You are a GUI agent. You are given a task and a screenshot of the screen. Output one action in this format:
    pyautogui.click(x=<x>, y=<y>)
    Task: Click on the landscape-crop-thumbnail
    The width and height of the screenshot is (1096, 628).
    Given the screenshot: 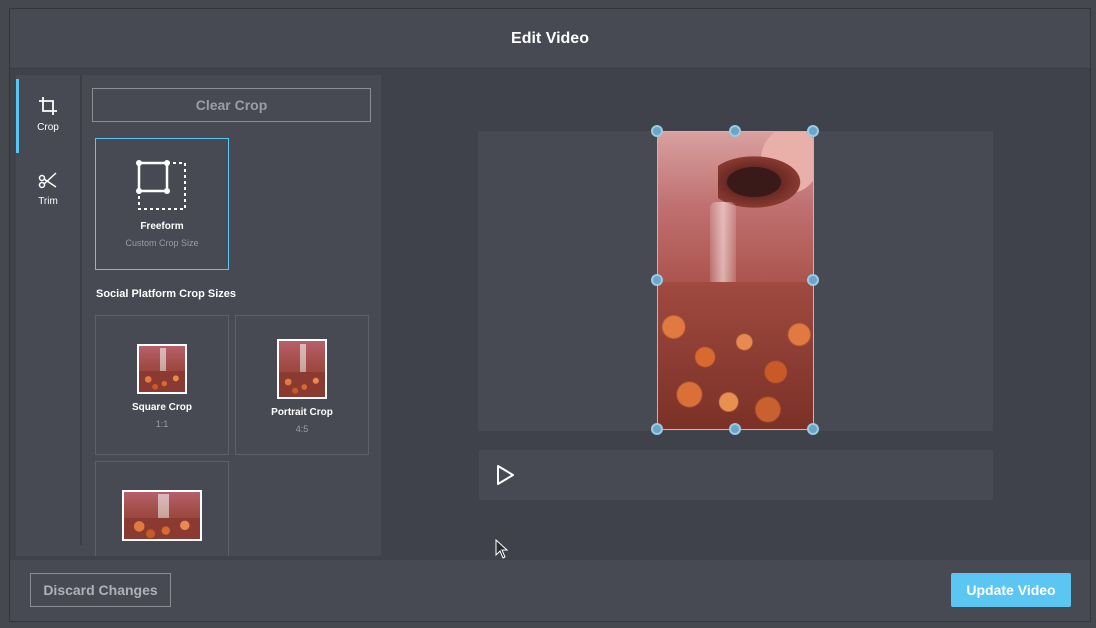 What is the action you would take?
    pyautogui.click(x=162, y=515)
    